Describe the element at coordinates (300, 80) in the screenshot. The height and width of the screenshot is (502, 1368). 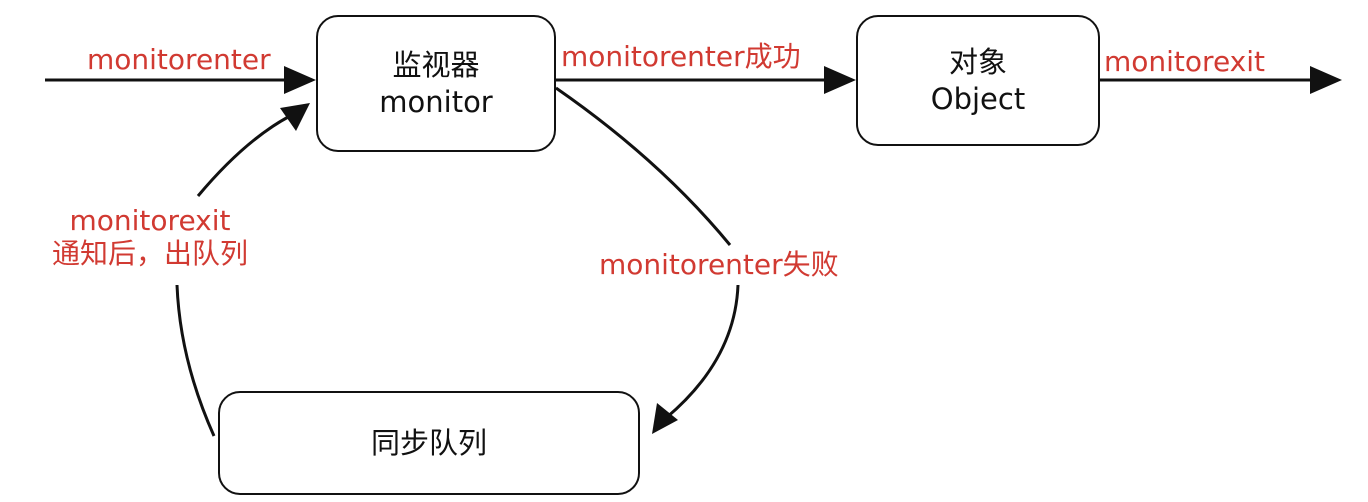
I see `edge-enter-arrowhead` at that location.